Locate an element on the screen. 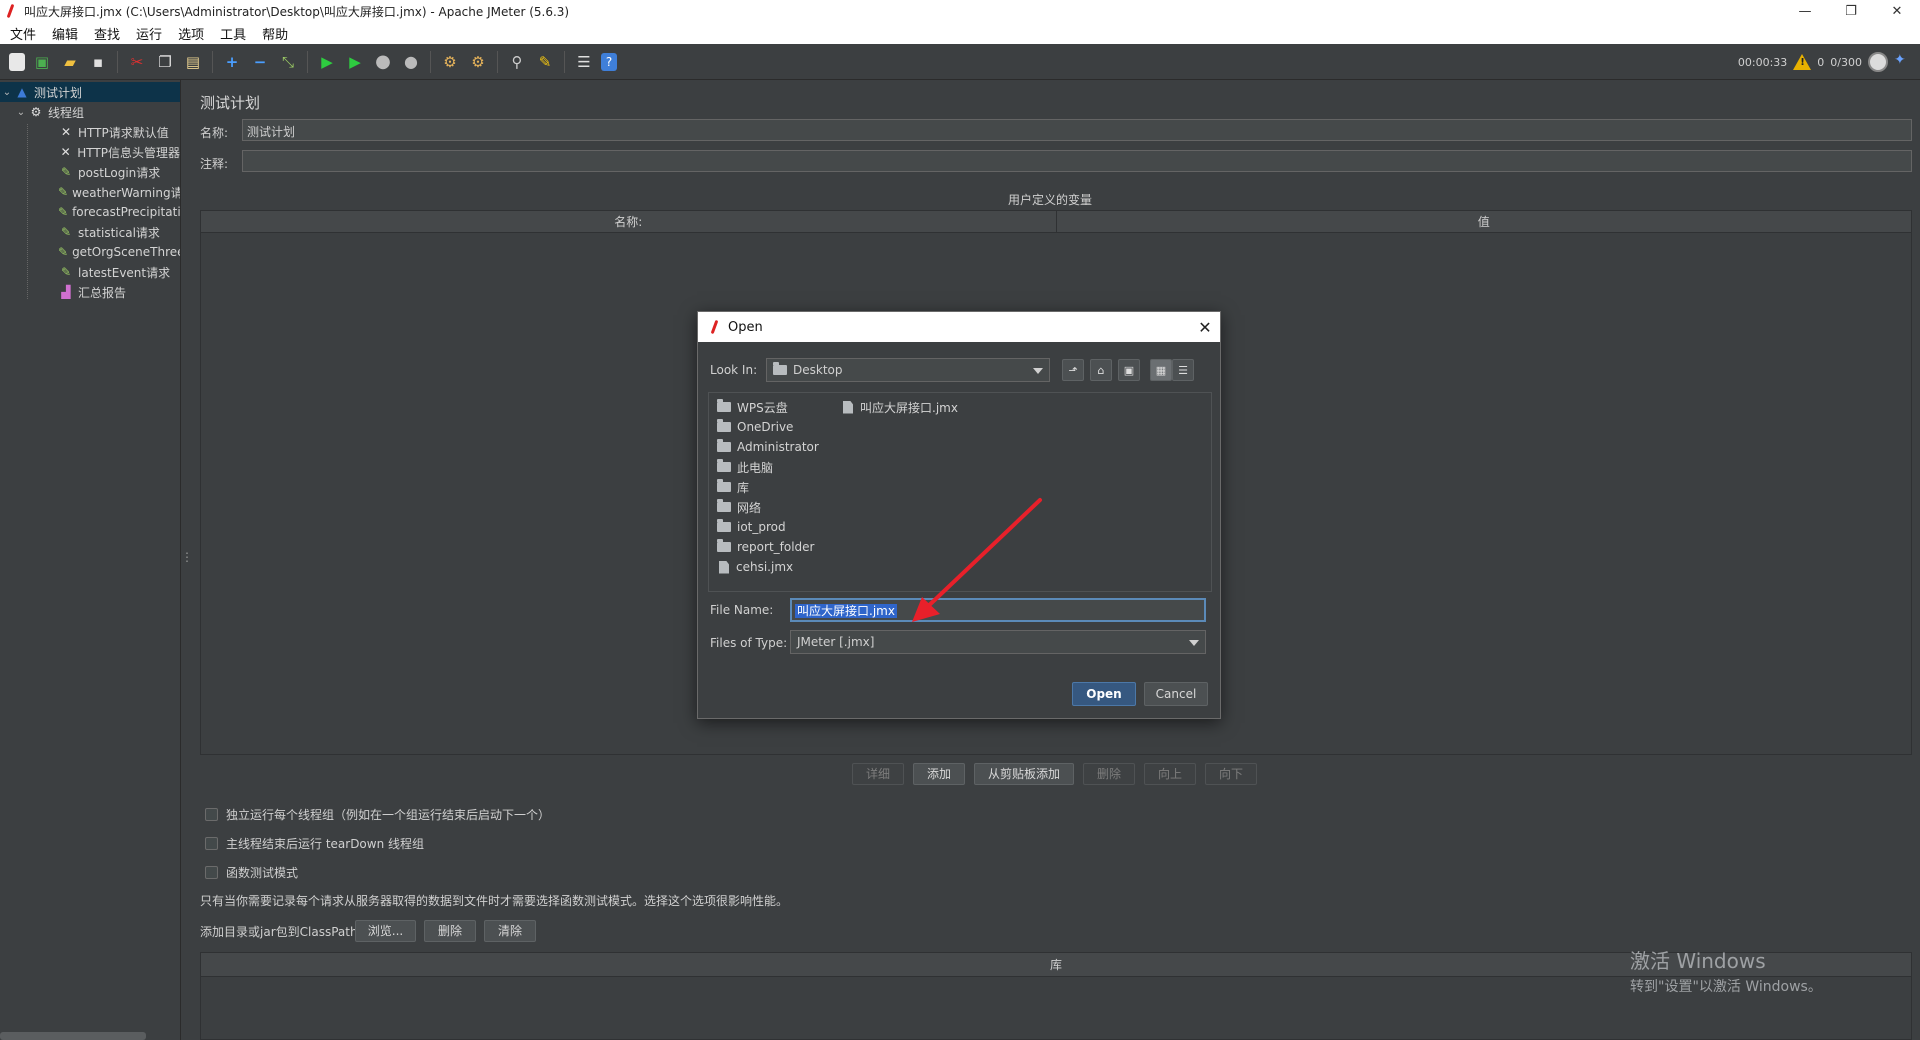 This screenshot has width=1920, height=1040. splitter-handle is located at coordinates (187, 558).